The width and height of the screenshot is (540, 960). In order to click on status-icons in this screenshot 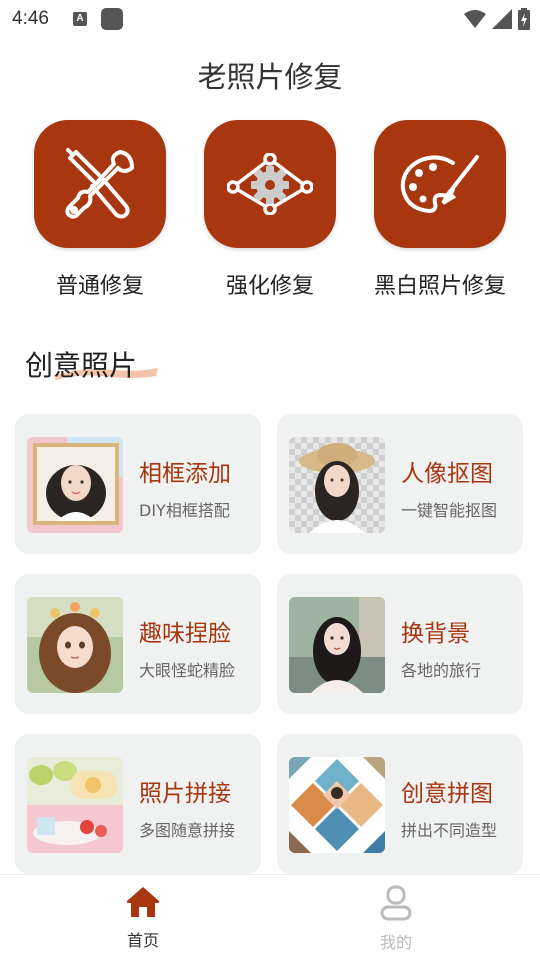, I will do `click(497, 19)`.